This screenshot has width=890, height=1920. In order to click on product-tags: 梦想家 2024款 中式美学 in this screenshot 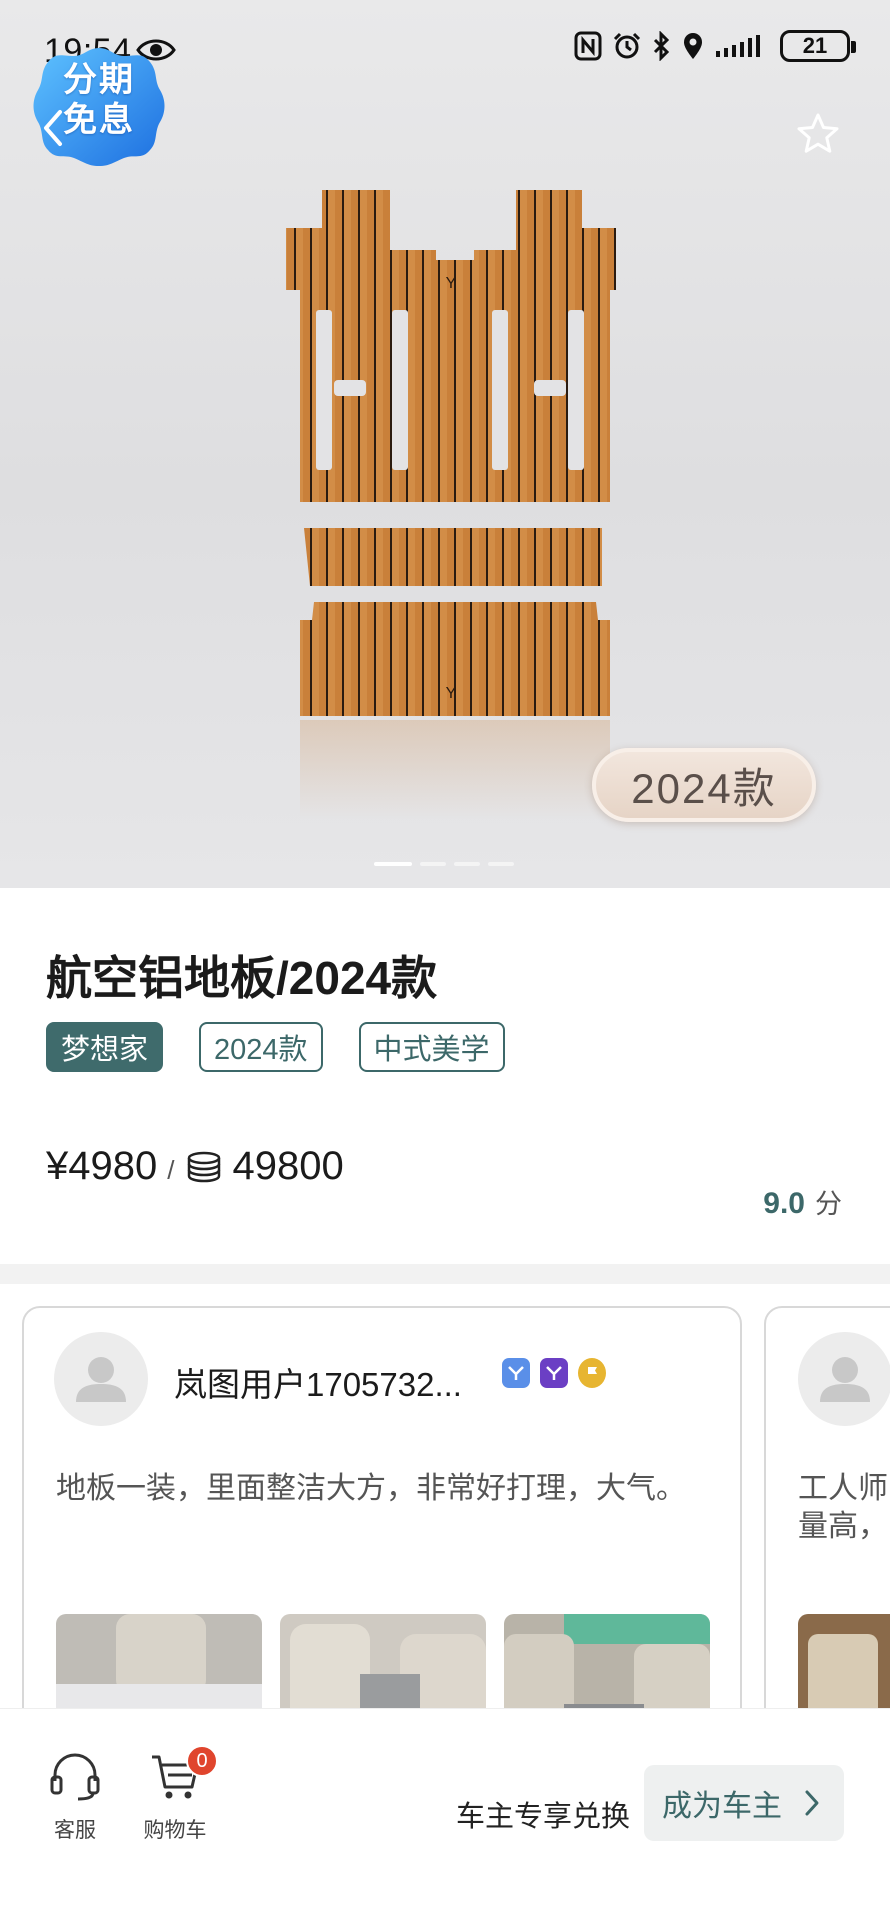, I will do `click(275, 1047)`.